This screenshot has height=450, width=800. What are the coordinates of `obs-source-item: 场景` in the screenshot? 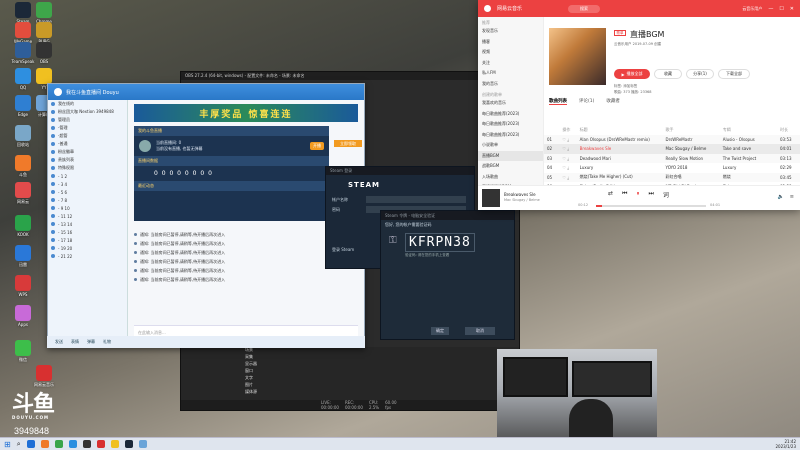 It's located at (269, 350).